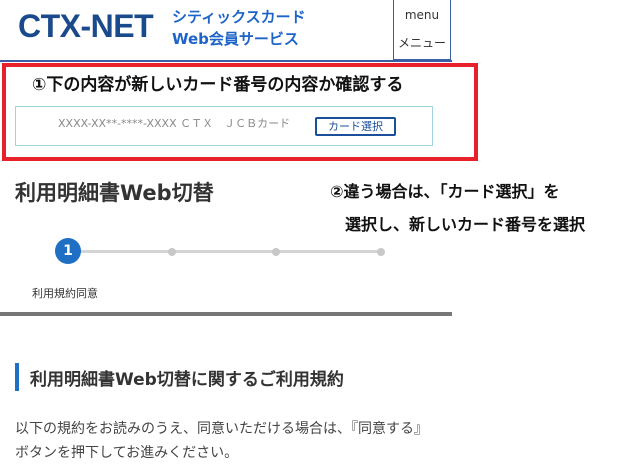 This screenshot has height=465, width=644. What do you see at coordinates (187, 380) in the screenshot?
I see `section-title: 利用明細書Web切替に関するご利用規約` at bounding box center [187, 380].